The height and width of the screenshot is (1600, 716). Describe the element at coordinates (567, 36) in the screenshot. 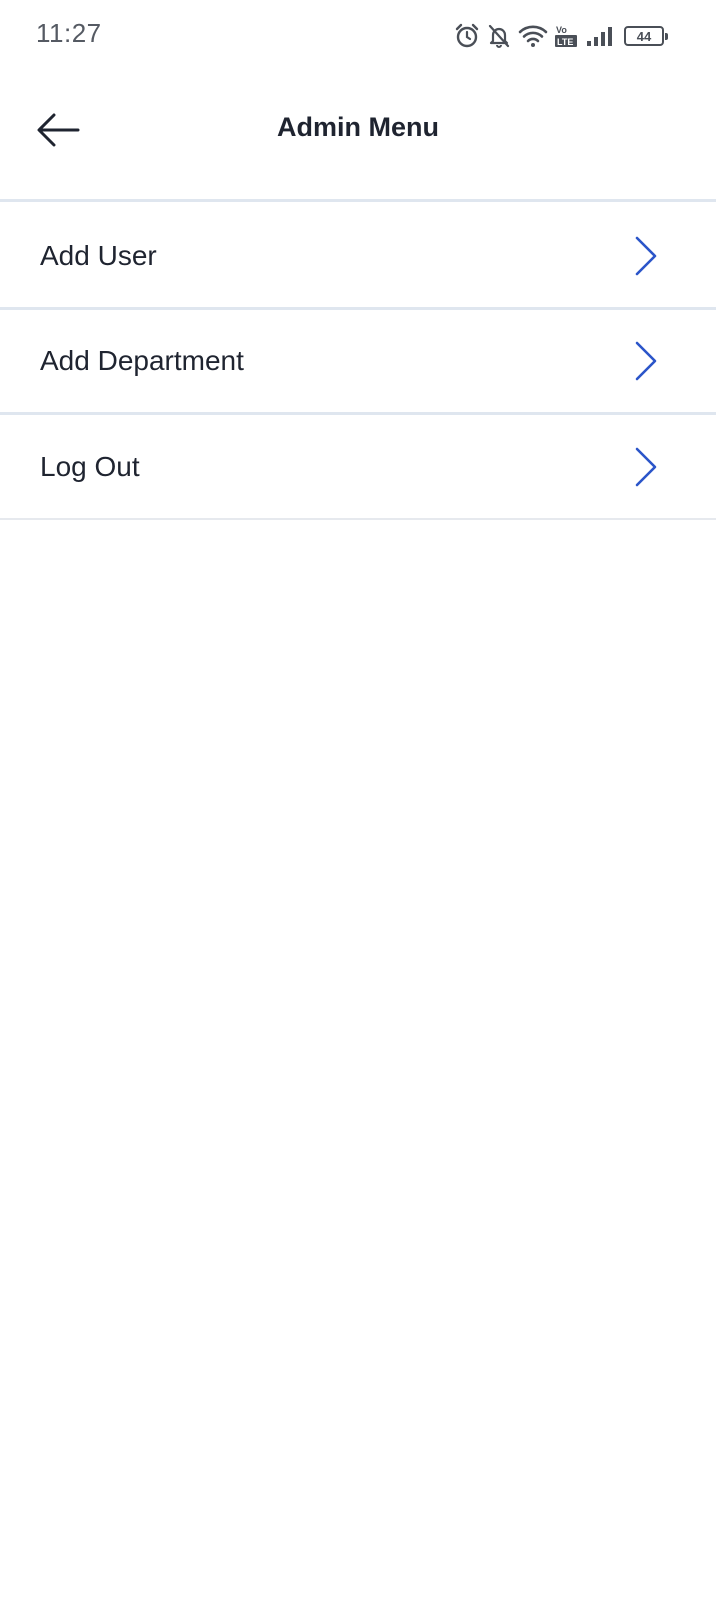

I see `volte-icon: Vo LTE` at that location.